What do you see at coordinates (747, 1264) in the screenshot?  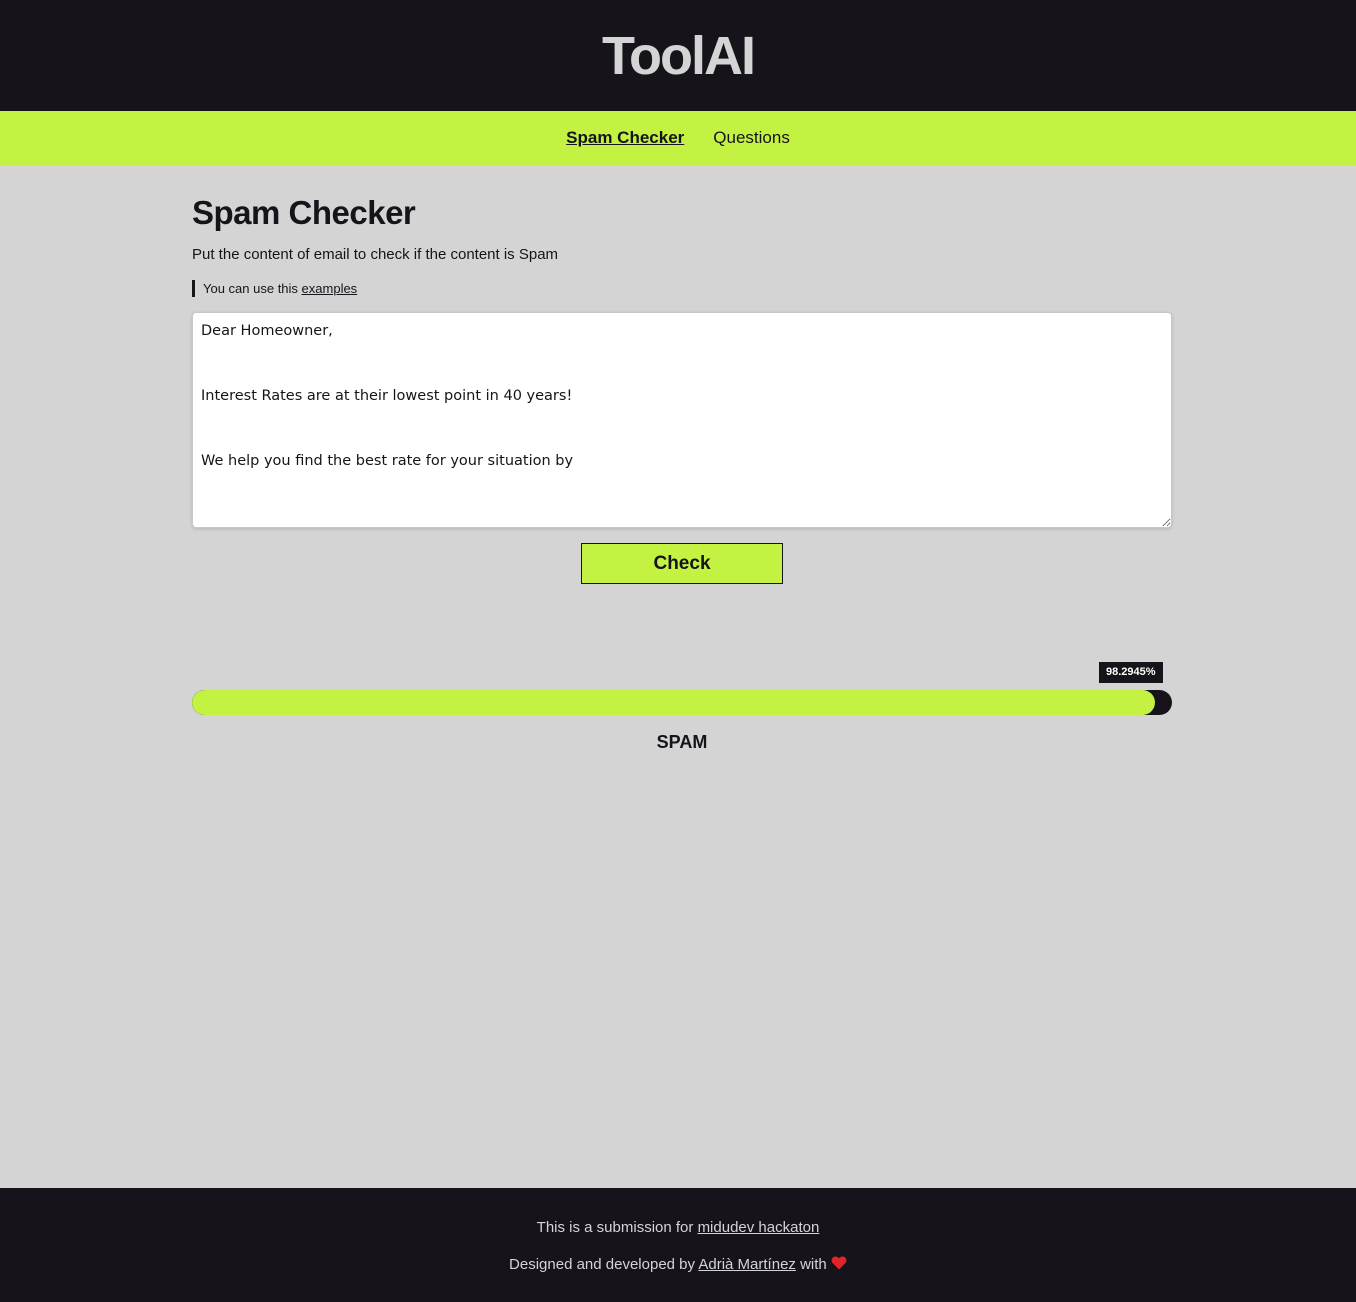 I see `author-link: Adrià Martínez` at bounding box center [747, 1264].